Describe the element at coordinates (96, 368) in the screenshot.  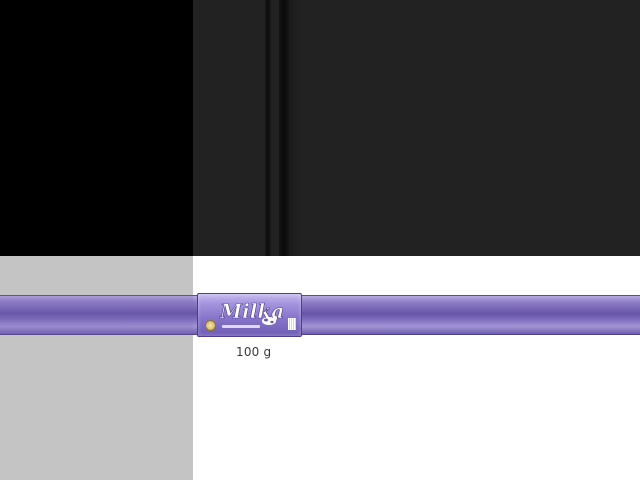
I see `bottom-left-panel` at that location.